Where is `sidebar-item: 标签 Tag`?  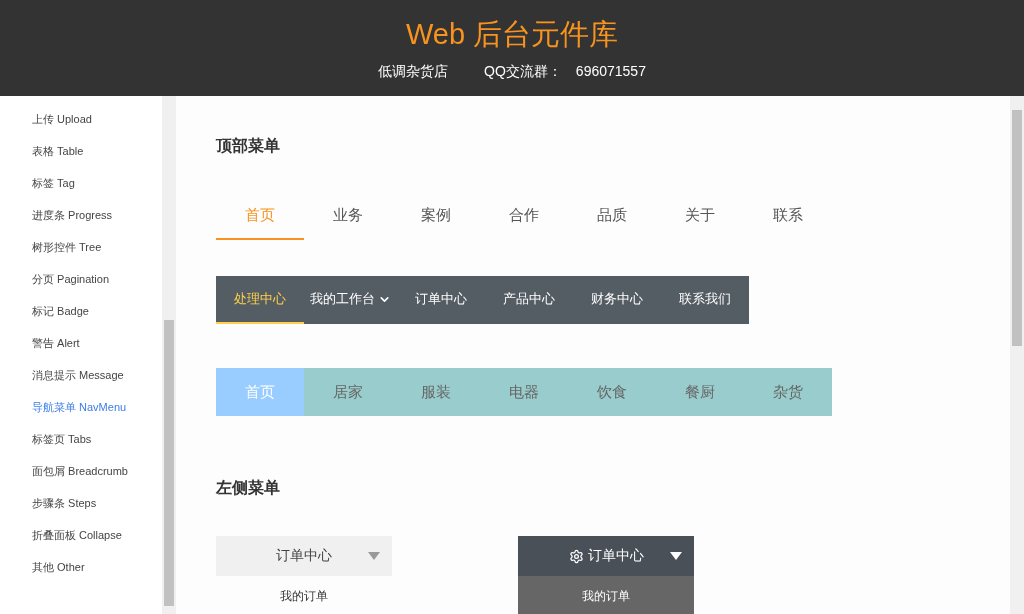 sidebar-item: 标签 Tag is located at coordinates (81, 192).